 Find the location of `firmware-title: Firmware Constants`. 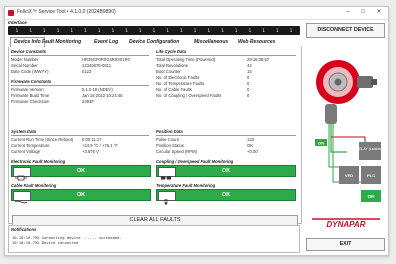

firmware-title: Firmware Constants is located at coordinates (31, 81).